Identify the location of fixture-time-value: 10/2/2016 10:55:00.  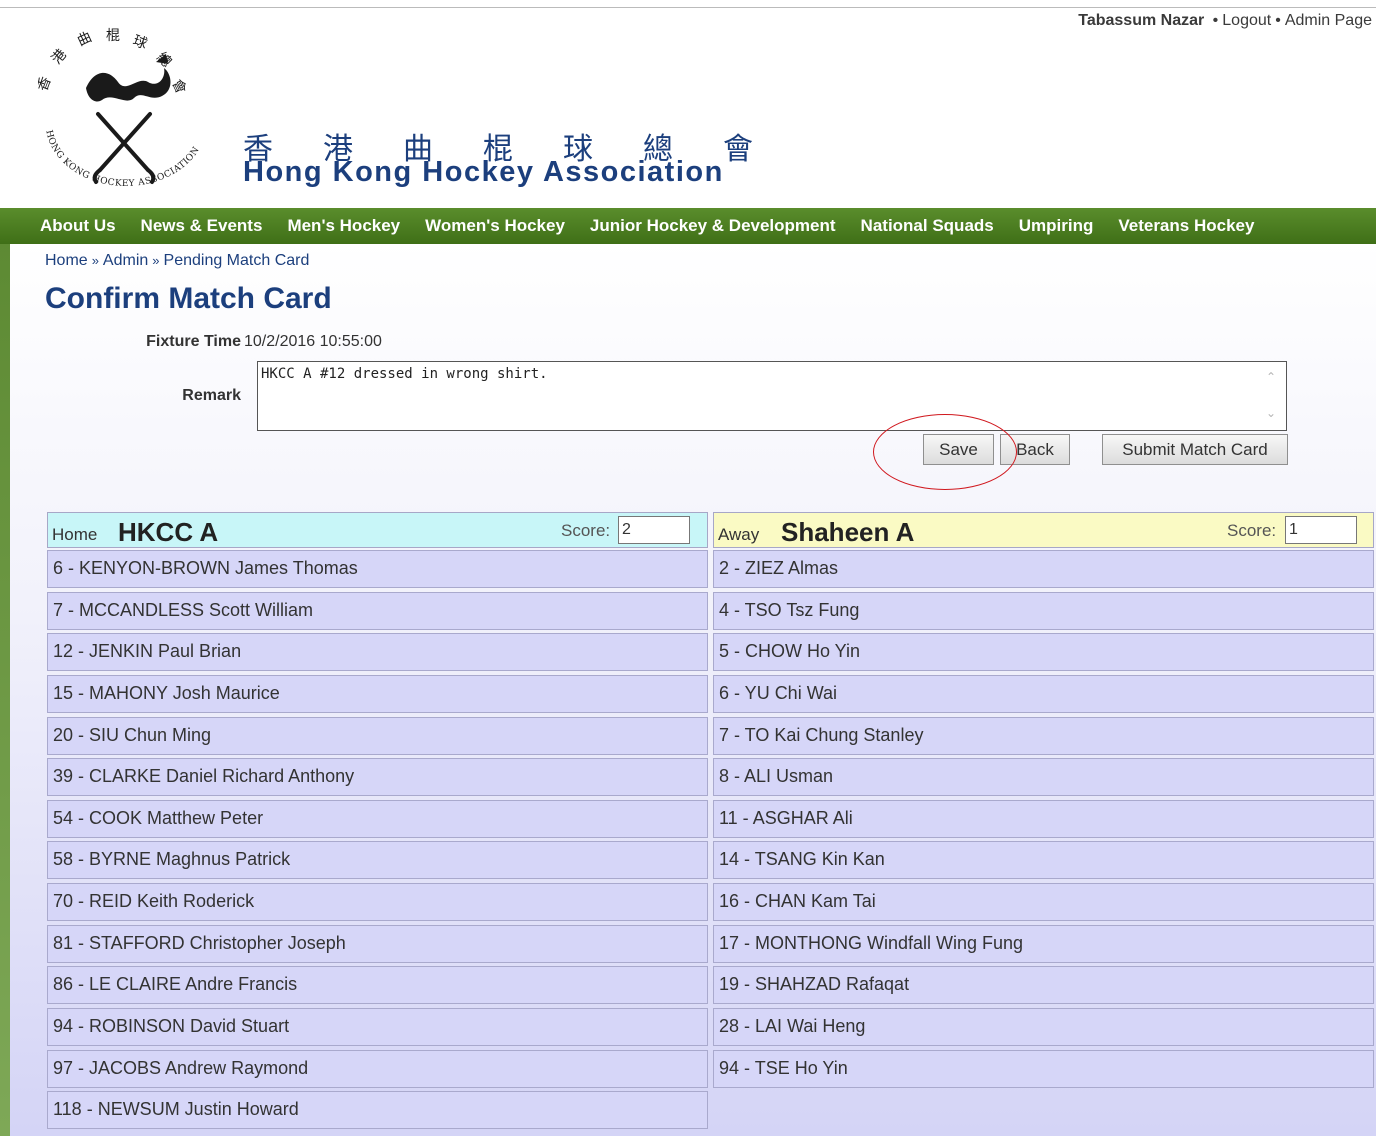
(313, 341).